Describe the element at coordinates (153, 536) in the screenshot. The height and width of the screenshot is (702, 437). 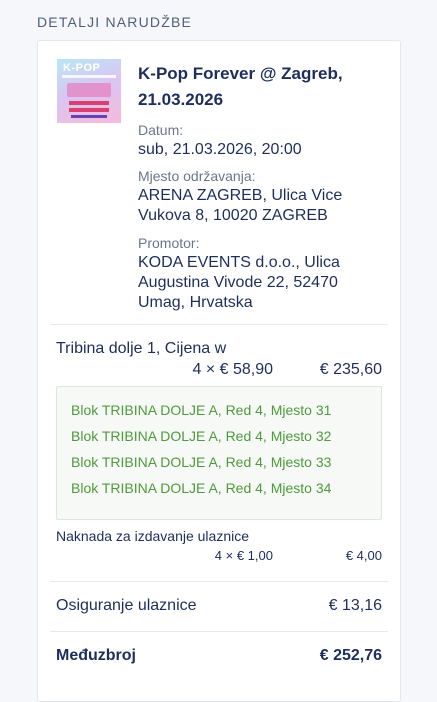
I see `fee-title: Naknada za izdavanje ulaznice` at that location.